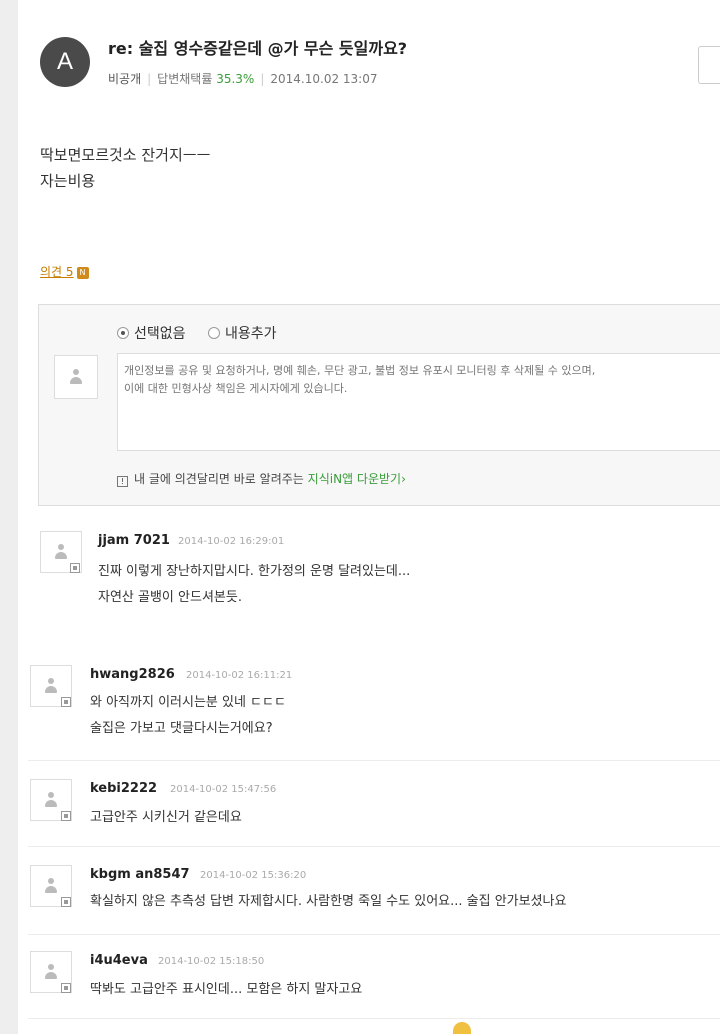 The height and width of the screenshot is (1034, 720). I want to click on visibility-label: 비공개, so click(125, 79).